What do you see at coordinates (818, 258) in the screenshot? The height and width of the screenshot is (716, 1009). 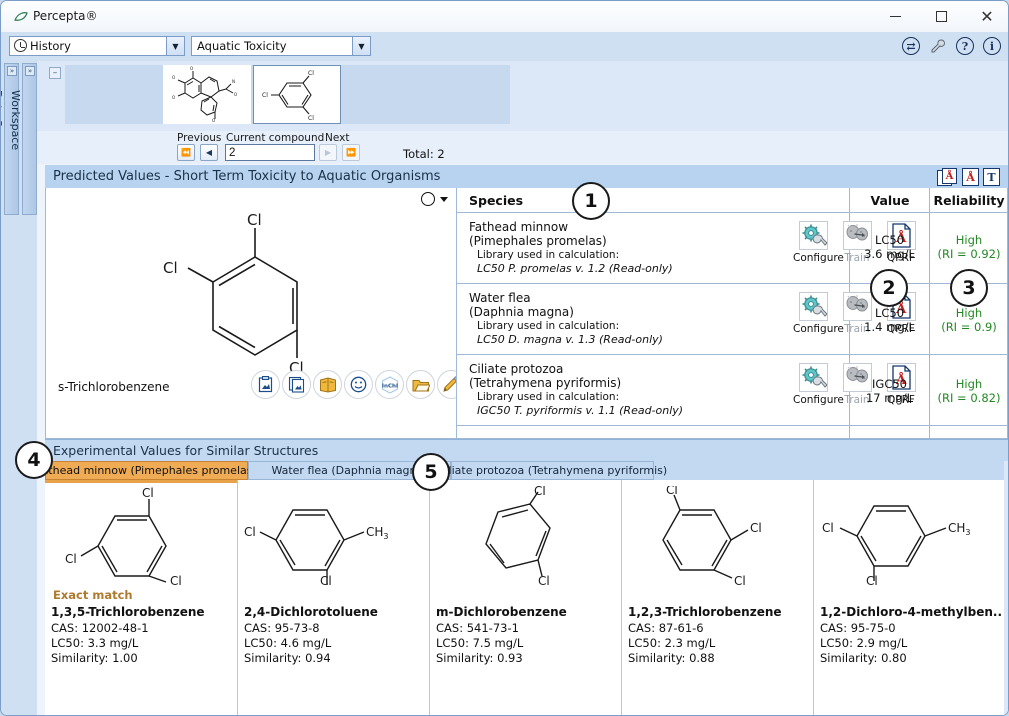 I see `configure-label: Configure` at bounding box center [818, 258].